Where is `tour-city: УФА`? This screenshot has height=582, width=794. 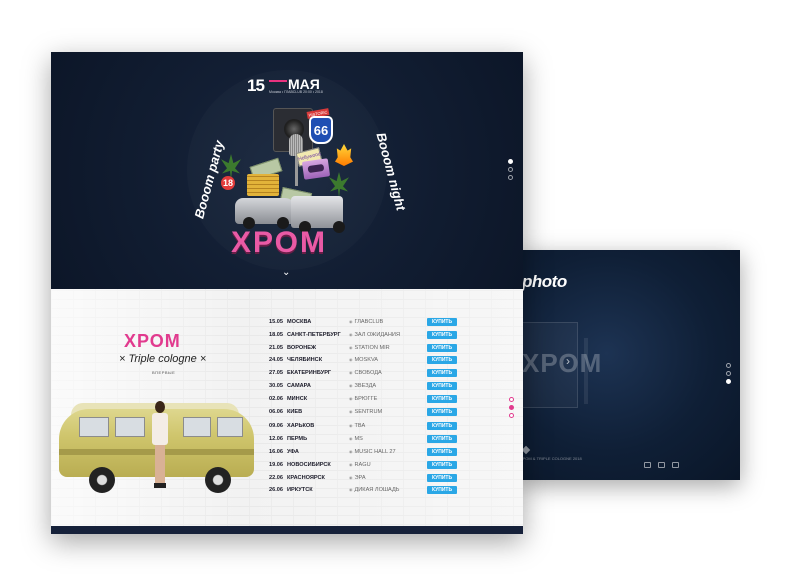 tour-city: УФА is located at coordinates (293, 451).